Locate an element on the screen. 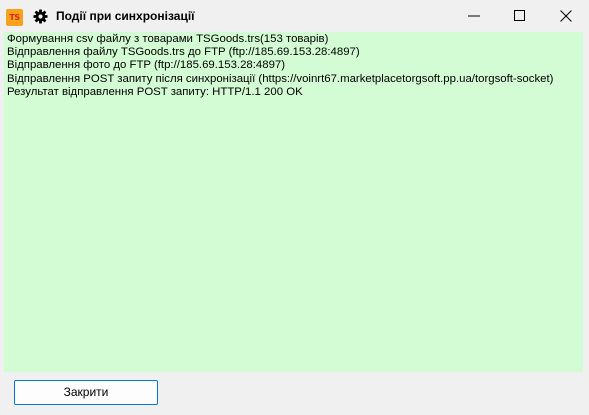 This screenshot has width=589, height=415. close-window-button is located at coordinates (566, 16).